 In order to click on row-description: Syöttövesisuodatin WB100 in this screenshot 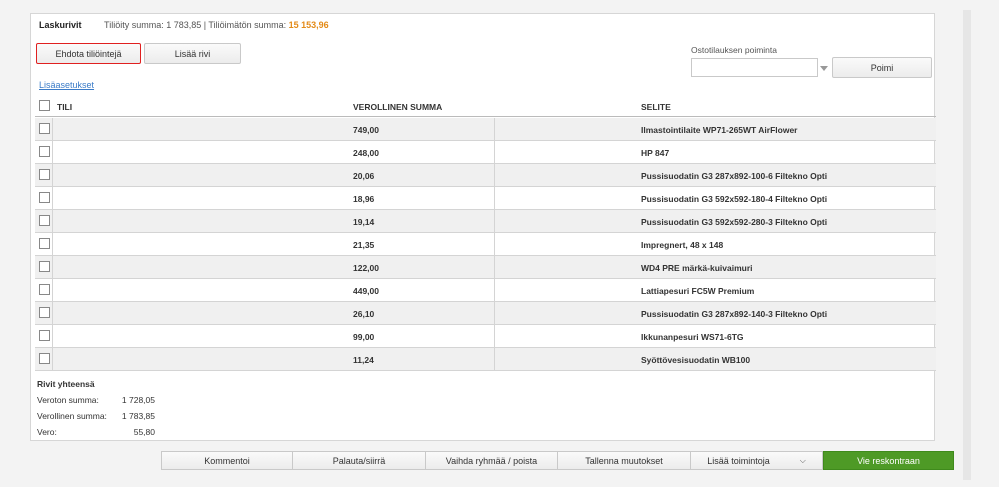, I will do `click(696, 360)`.